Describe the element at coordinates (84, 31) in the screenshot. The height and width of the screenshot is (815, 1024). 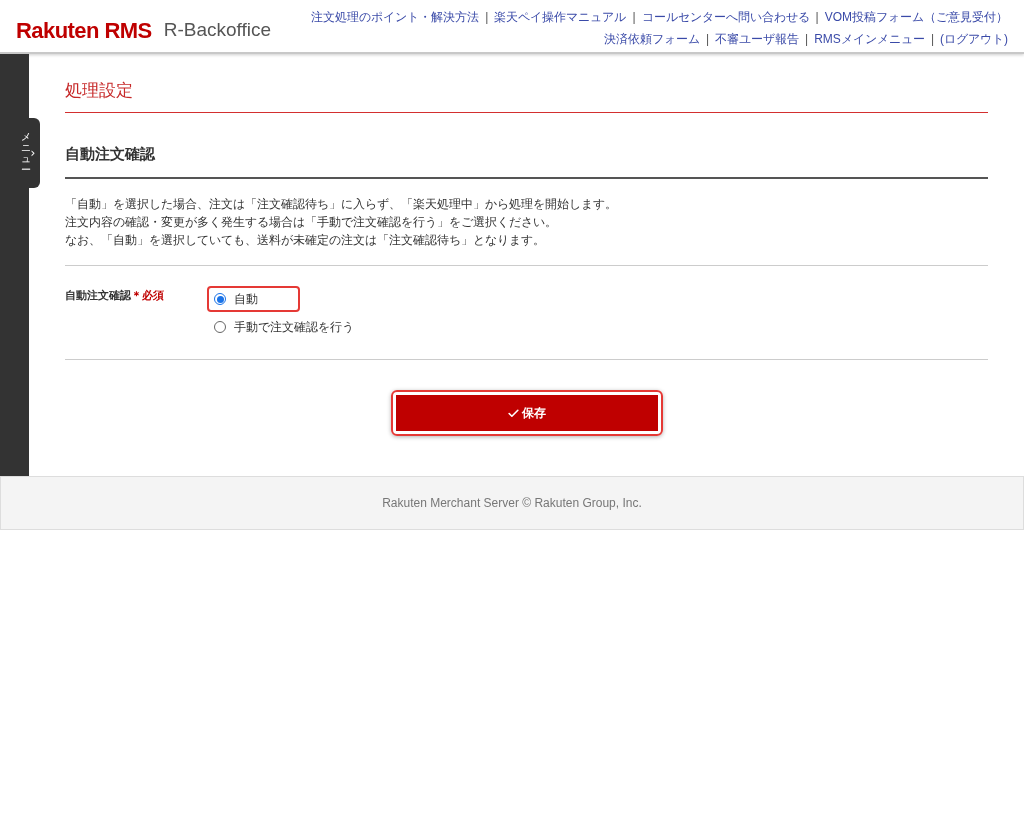
I see `logo: Rakuten RMS` at that location.